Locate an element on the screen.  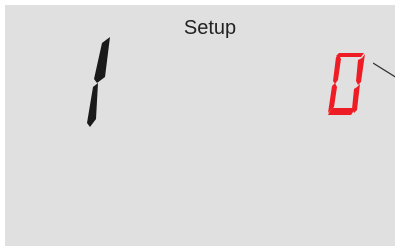
left-digit-lower-segment is located at coordinates (92, 105).